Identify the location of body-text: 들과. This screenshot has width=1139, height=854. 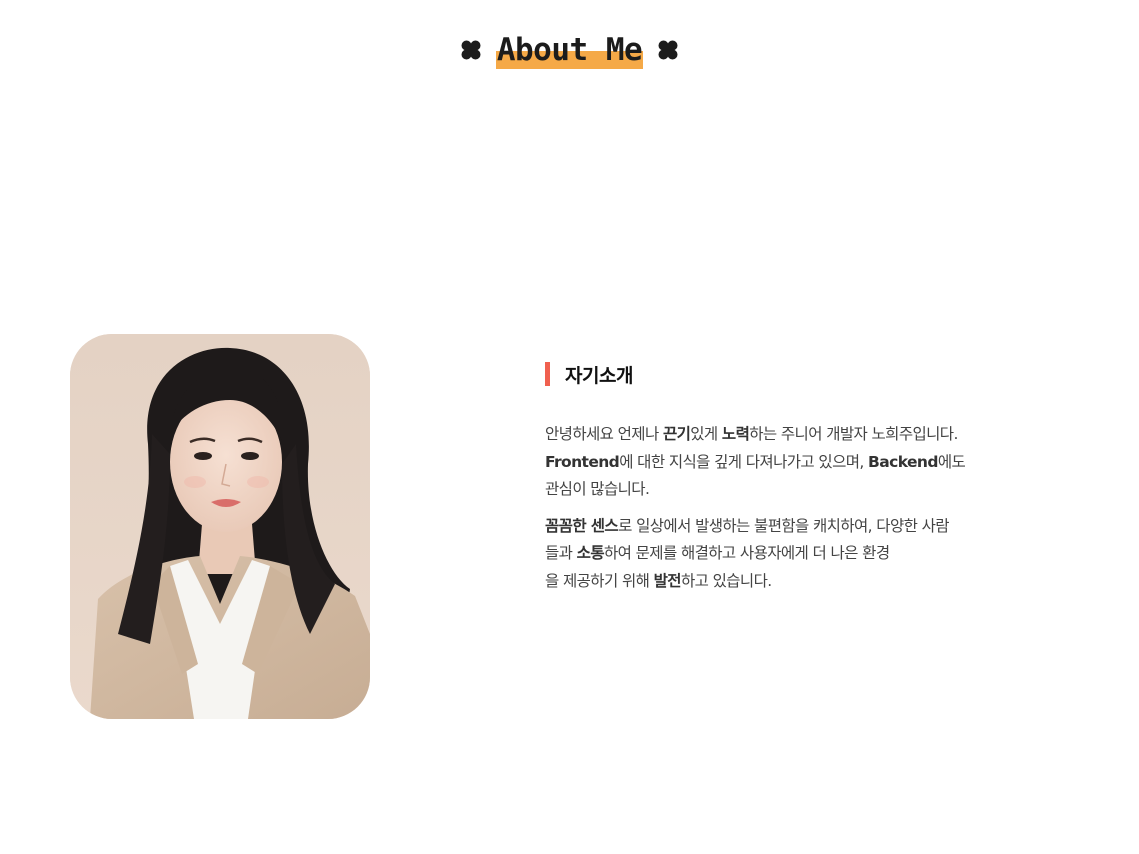
(561, 553).